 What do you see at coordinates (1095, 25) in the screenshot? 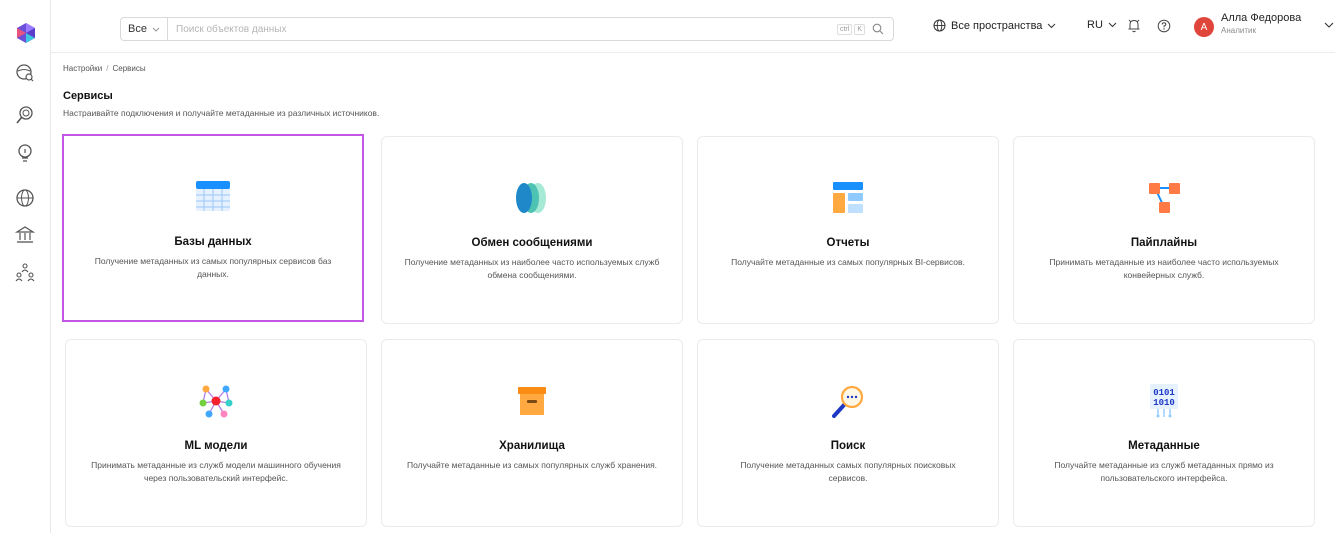
I see `language-label: RU` at bounding box center [1095, 25].